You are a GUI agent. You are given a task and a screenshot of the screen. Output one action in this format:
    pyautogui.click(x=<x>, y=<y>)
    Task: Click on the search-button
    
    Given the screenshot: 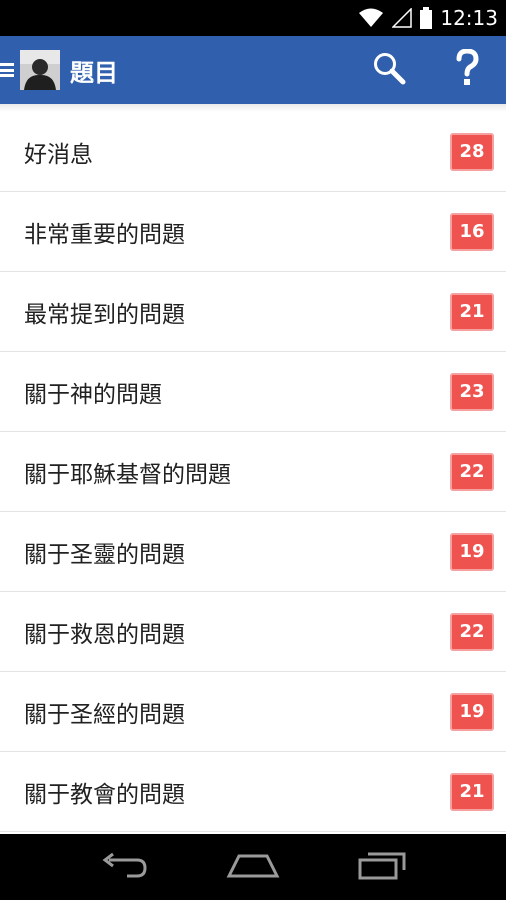 What is the action you would take?
    pyautogui.click(x=389, y=70)
    